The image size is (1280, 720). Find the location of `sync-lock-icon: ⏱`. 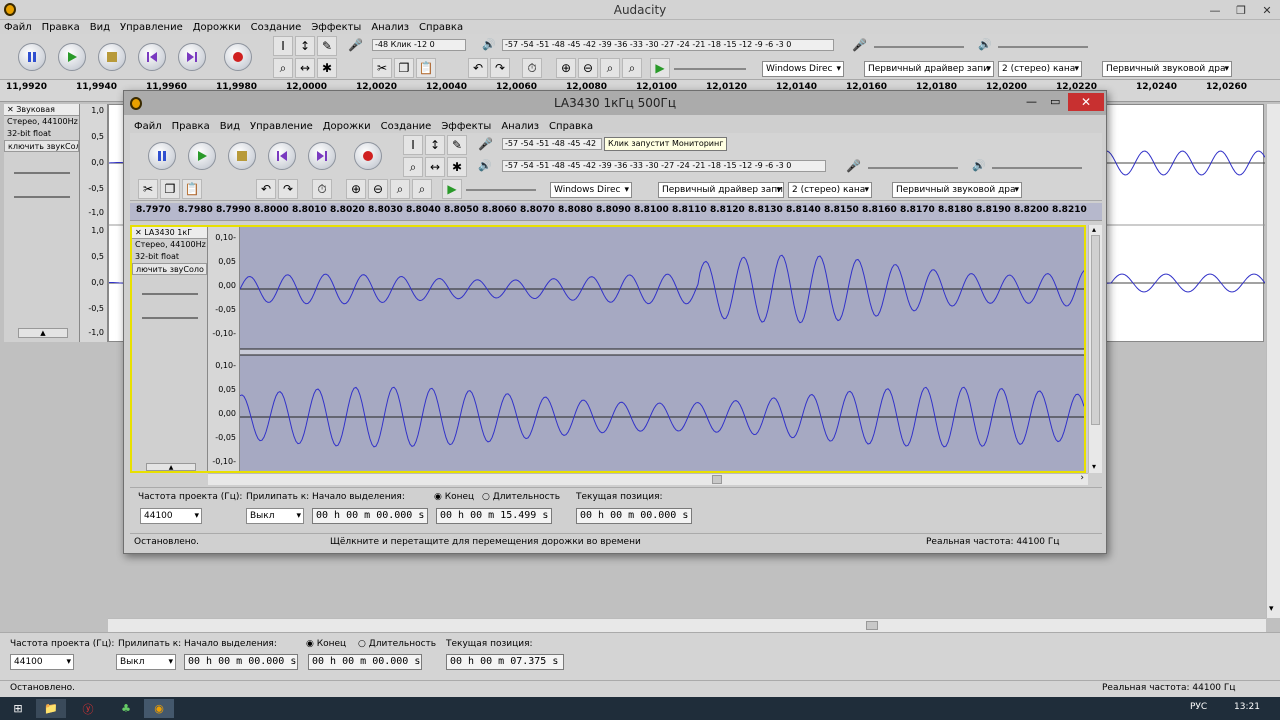

sync-lock-icon: ⏱ is located at coordinates (532, 68).